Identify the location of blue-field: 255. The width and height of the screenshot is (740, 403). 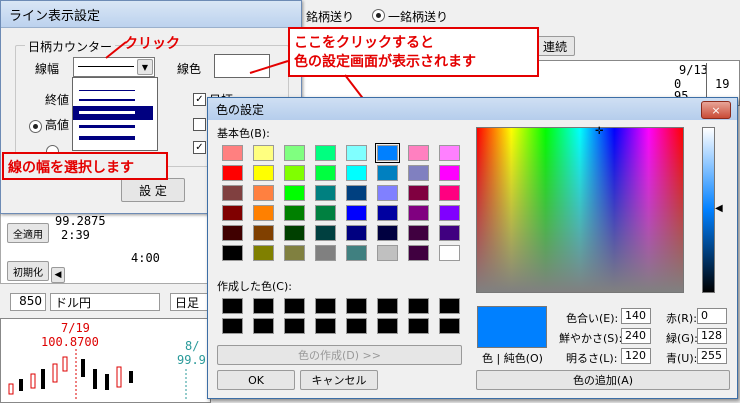
(712, 356).